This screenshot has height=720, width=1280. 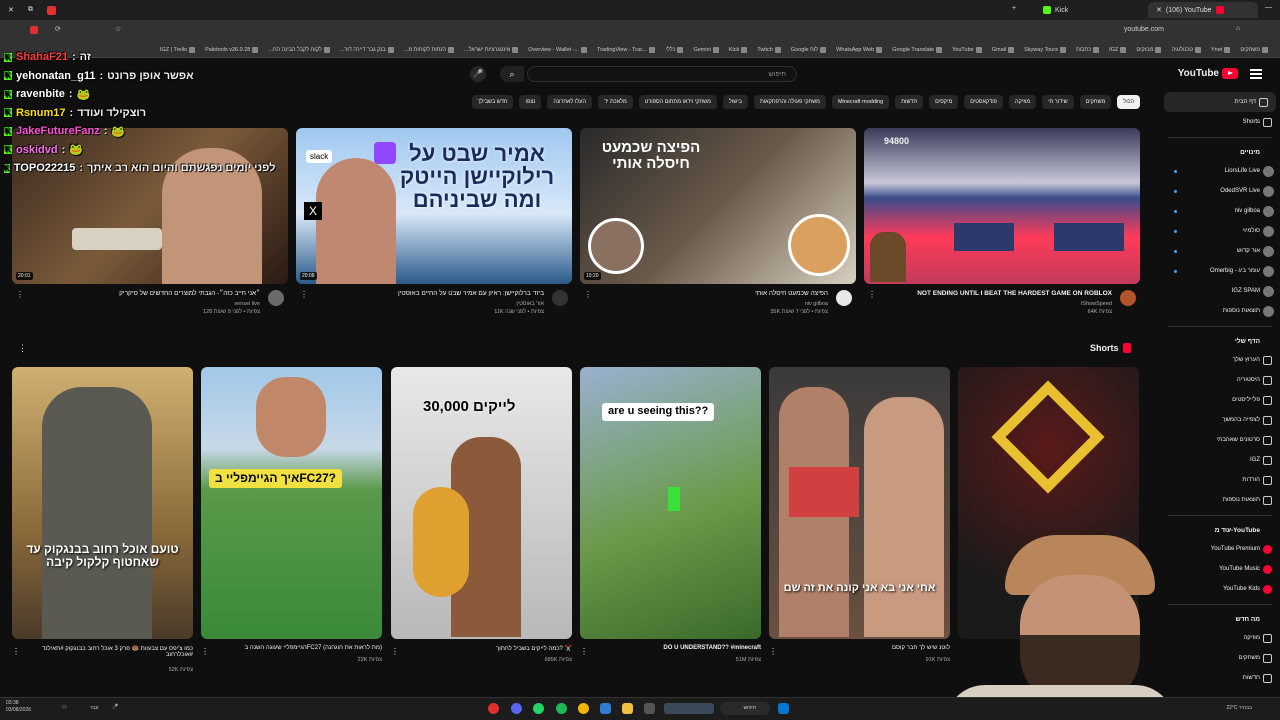 What do you see at coordinates (640, 31) in the screenshot?
I see `address-bar: youtube.com ⟳ ☆ ⌂` at bounding box center [640, 31].